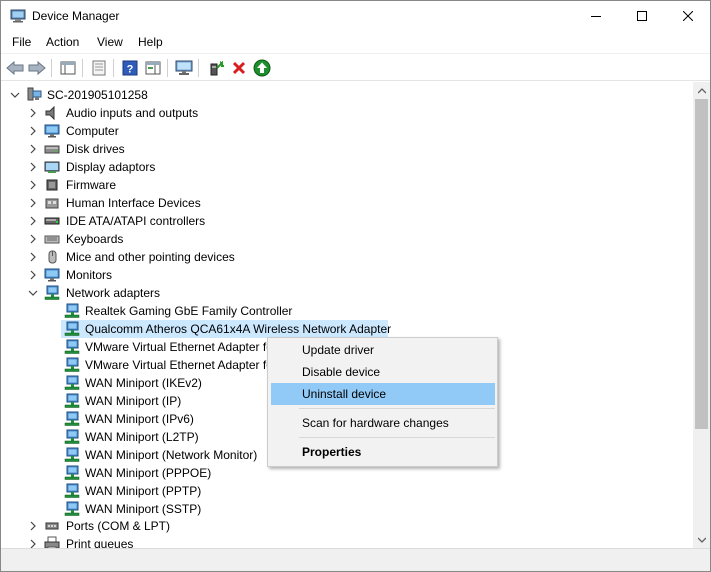  Describe the element at coordinates (383, 423) in the screenshot. I see `menu-scan-hardware: Scan for hardware changes` at that location.